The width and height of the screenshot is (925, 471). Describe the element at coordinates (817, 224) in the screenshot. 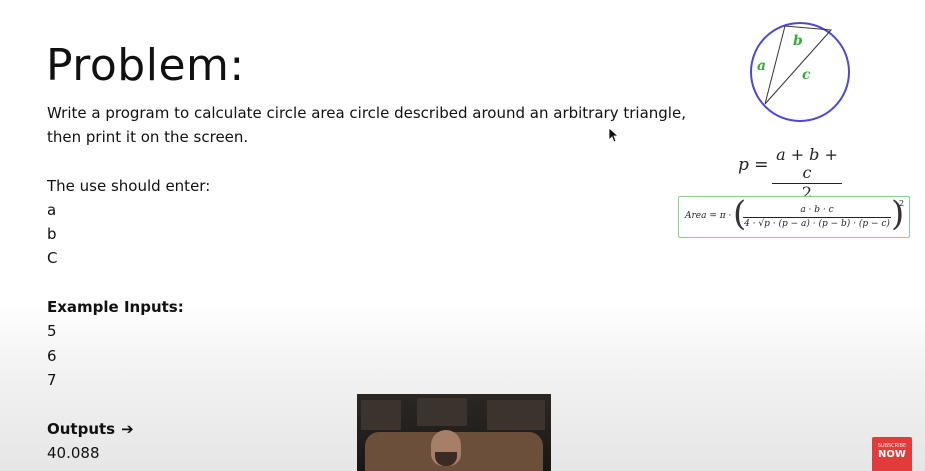

I see `area-formula-denominator: 4 · √p · (p − a) · (p − b) · (p − c)` at that location.